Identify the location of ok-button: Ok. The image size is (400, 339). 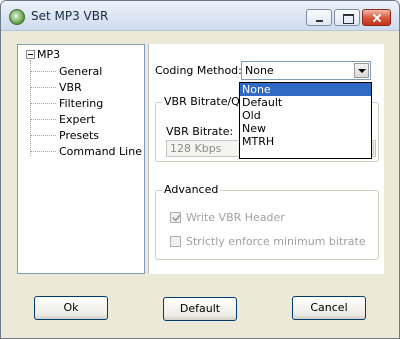
(71, 308).